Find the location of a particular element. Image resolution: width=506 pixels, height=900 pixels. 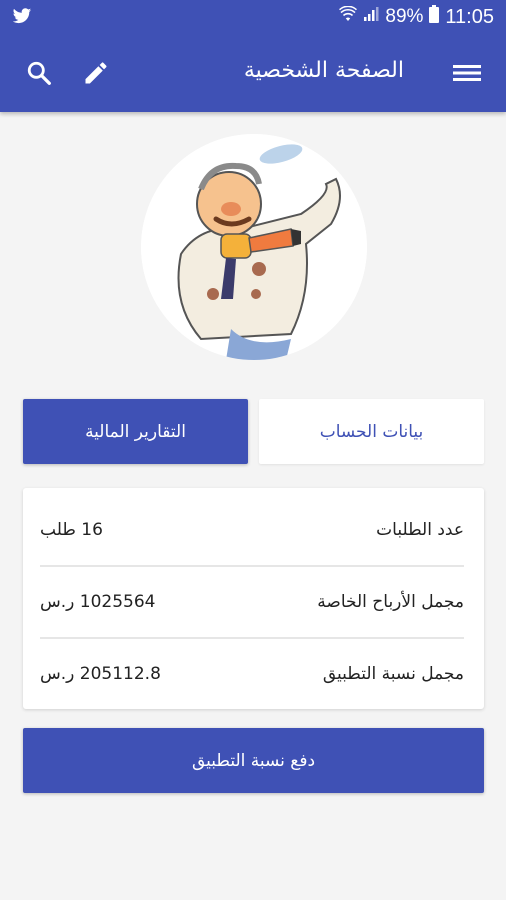

app-bar: 89% 11:05 الصفحة الشخصية is located at coordinates (253, 56).